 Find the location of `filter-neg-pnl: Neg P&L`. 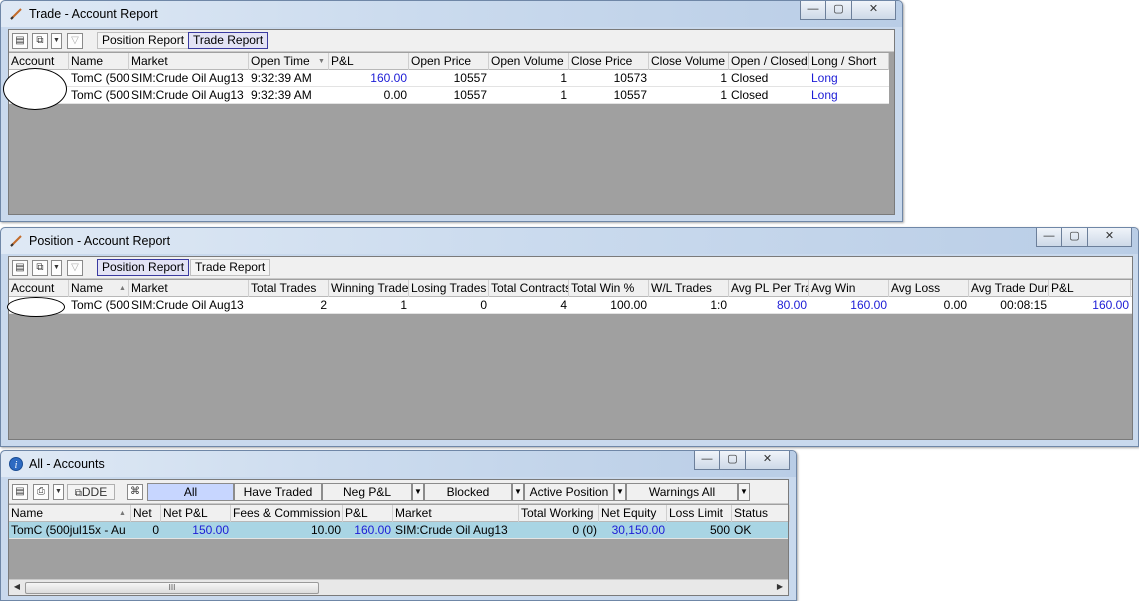

filter-neg-pnl: Neg P&L is located at coordinates (367, 492).